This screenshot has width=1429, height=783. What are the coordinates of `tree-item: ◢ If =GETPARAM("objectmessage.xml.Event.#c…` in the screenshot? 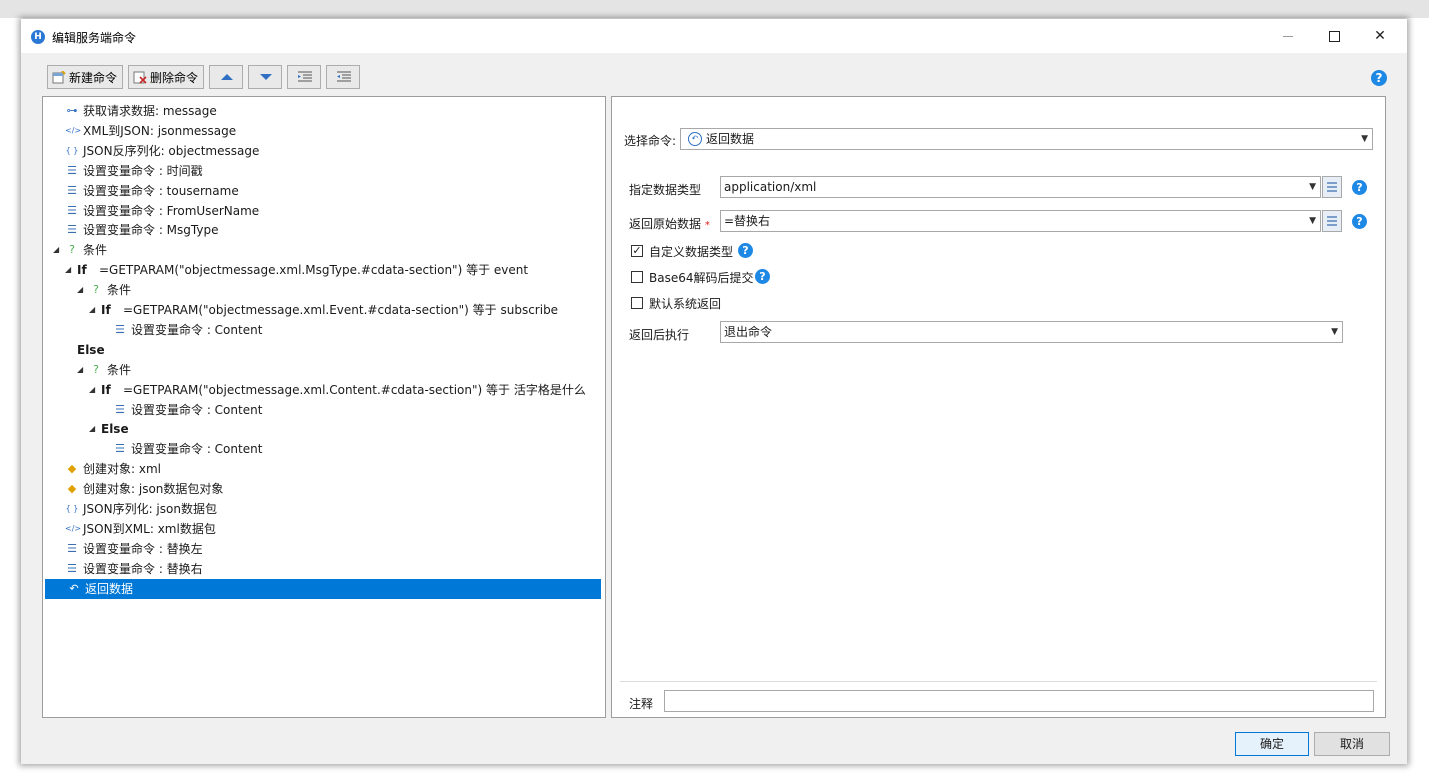 It's located at (323, 310).